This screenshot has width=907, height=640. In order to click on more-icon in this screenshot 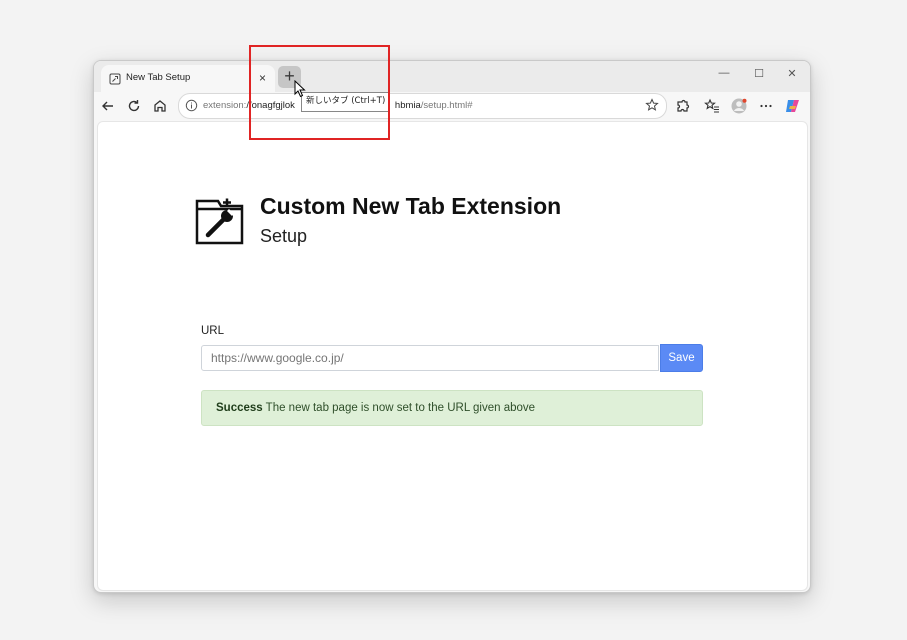, I will do `click(766, 106)`.